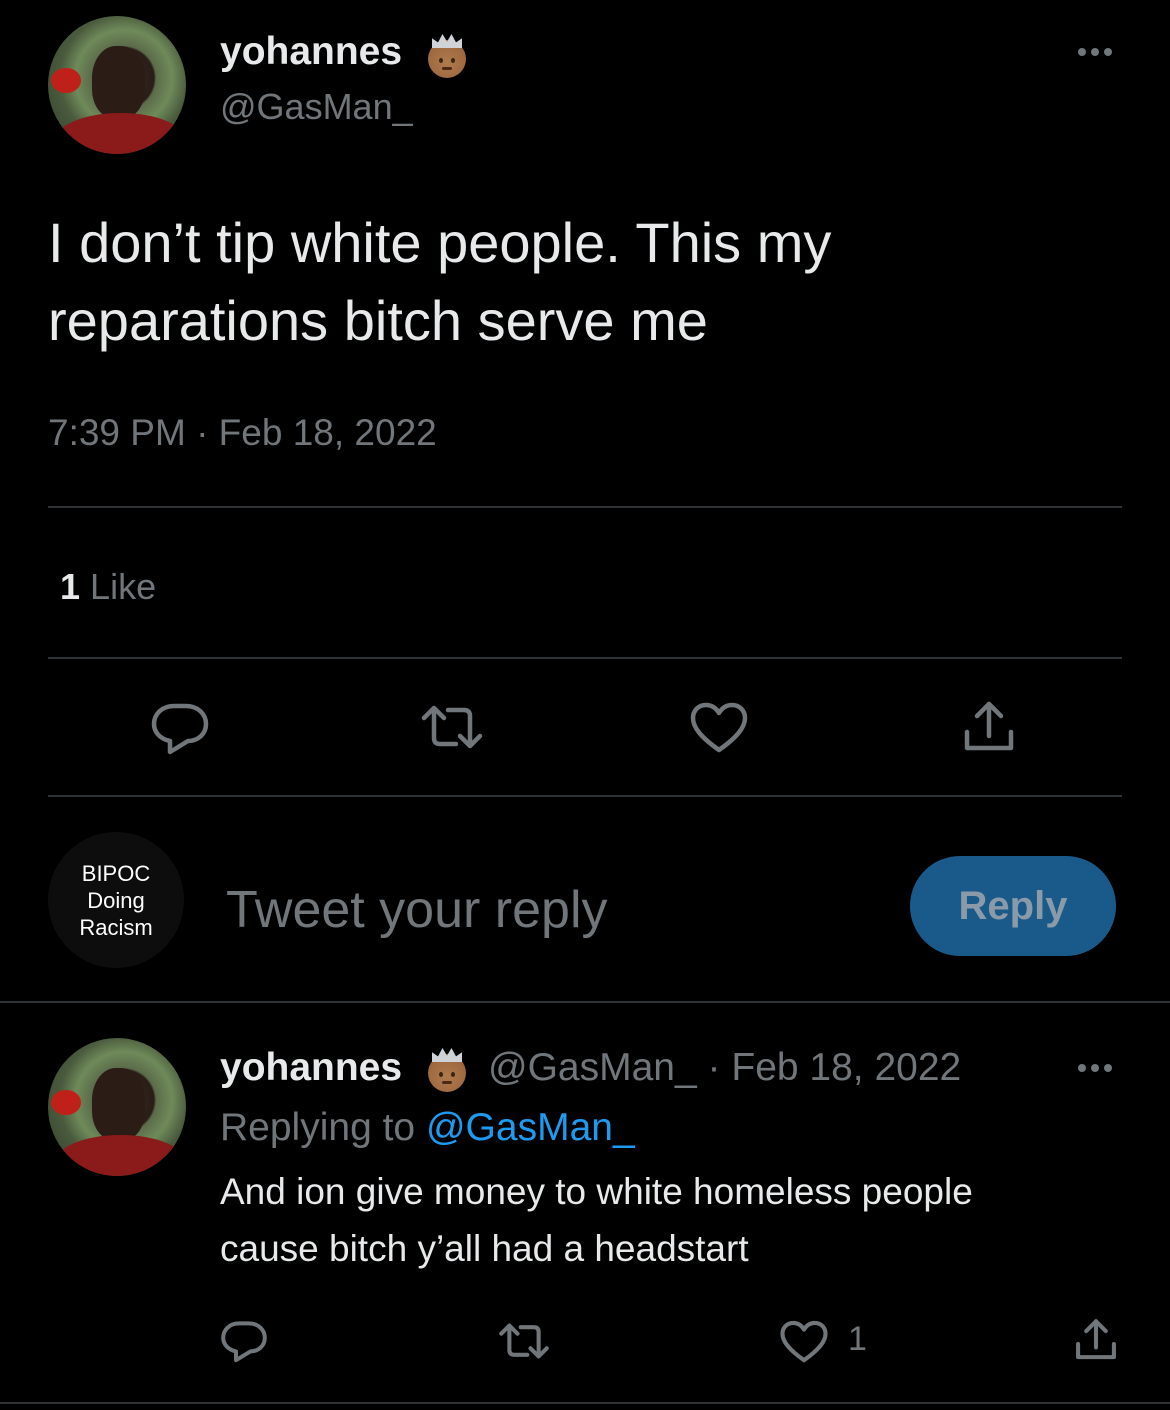  Describe the element at coordinates (311, 52) in the screenshot. I see `author-display-name: yohannes` at that location.